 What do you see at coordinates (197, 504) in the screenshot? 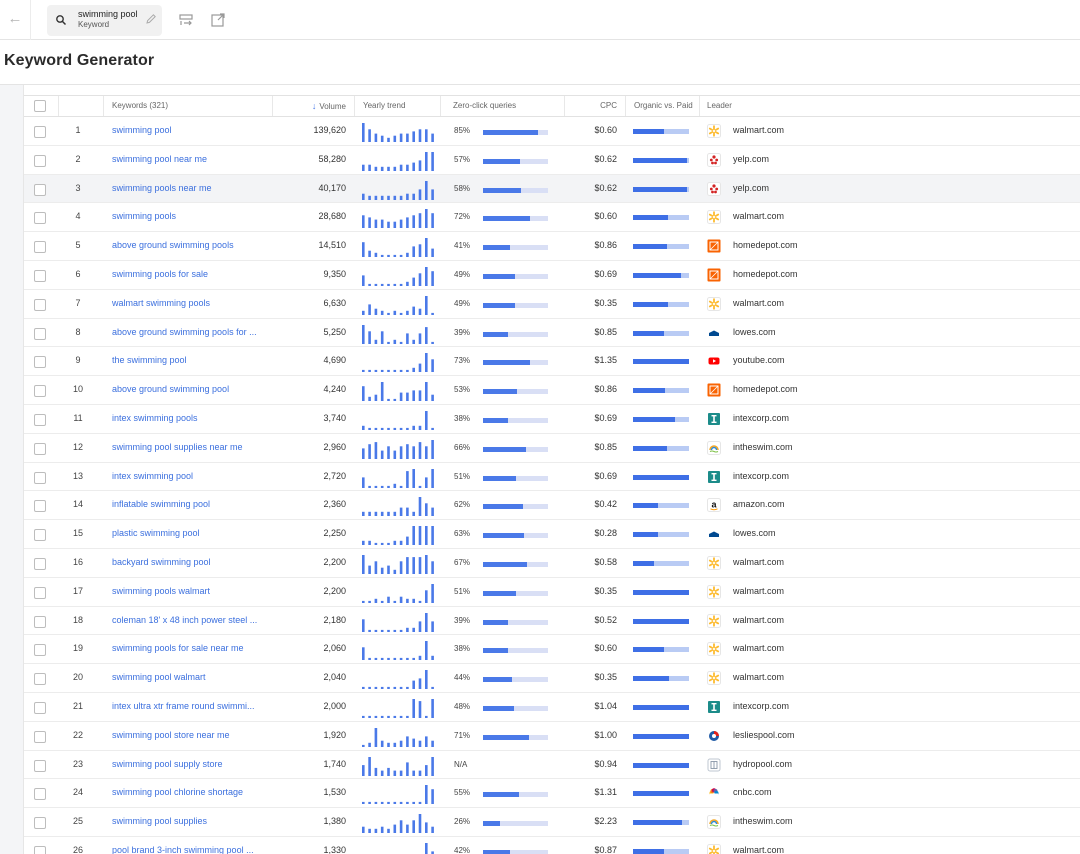
I see `keyword-link: inflatable swimming pool` at bounding box center [197, 504].